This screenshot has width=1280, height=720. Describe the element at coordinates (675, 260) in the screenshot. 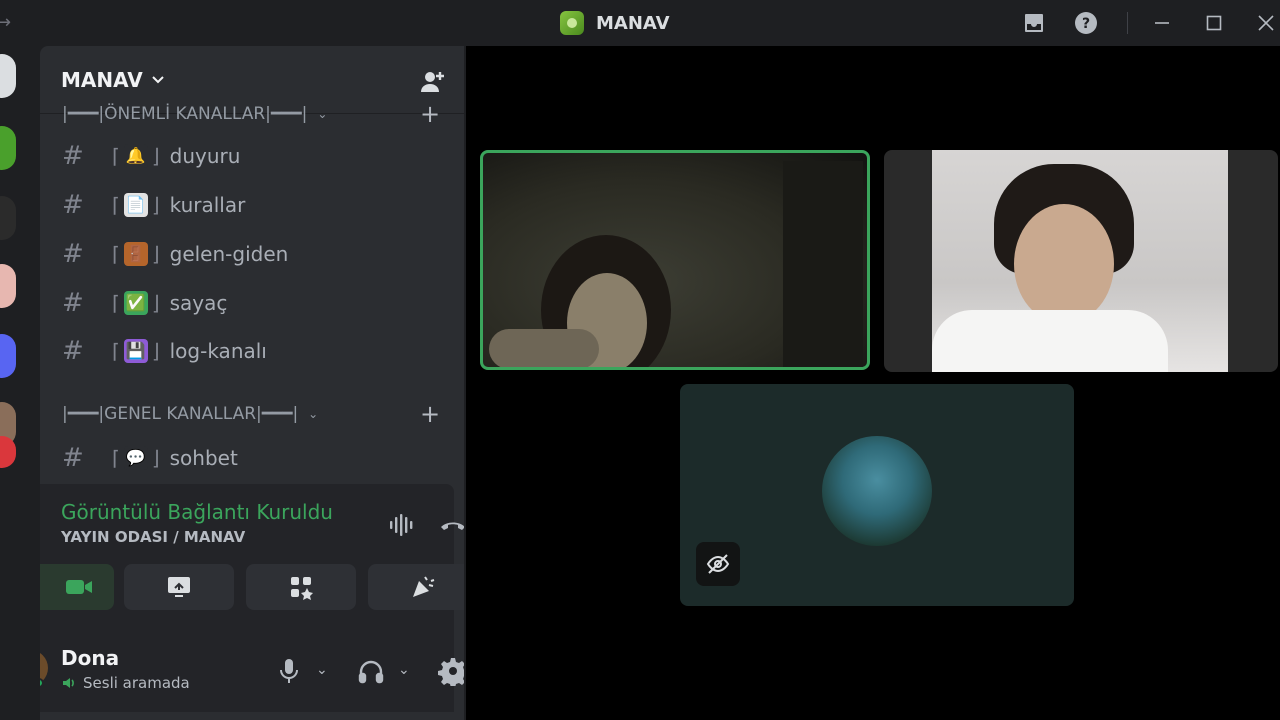

I see `video-tile-speaking` at that location.